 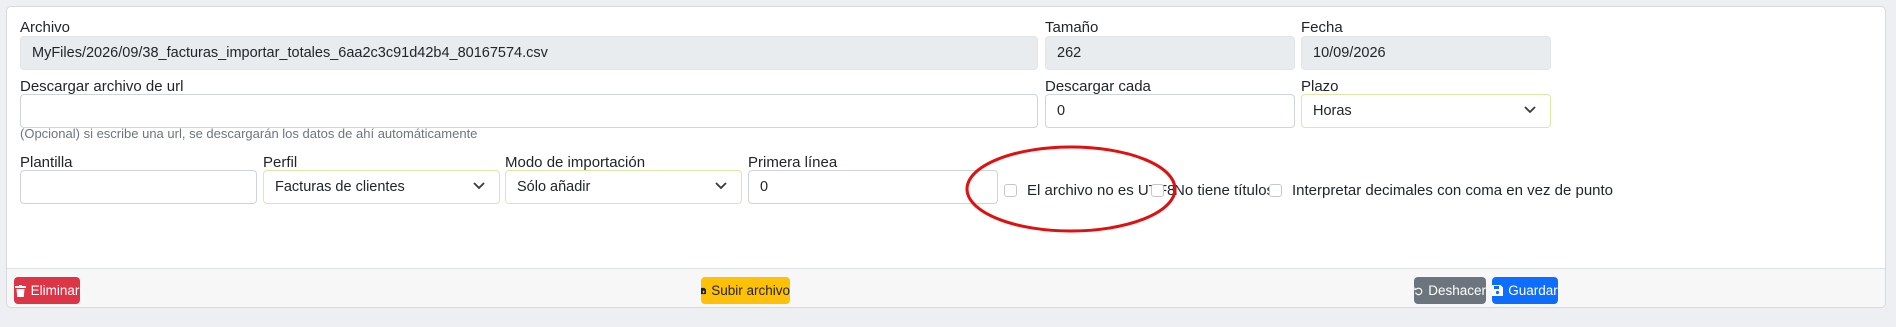 I want to click on not-utf8-checkbox: El archivo no es UTF8, so click(x=1089, y=190).